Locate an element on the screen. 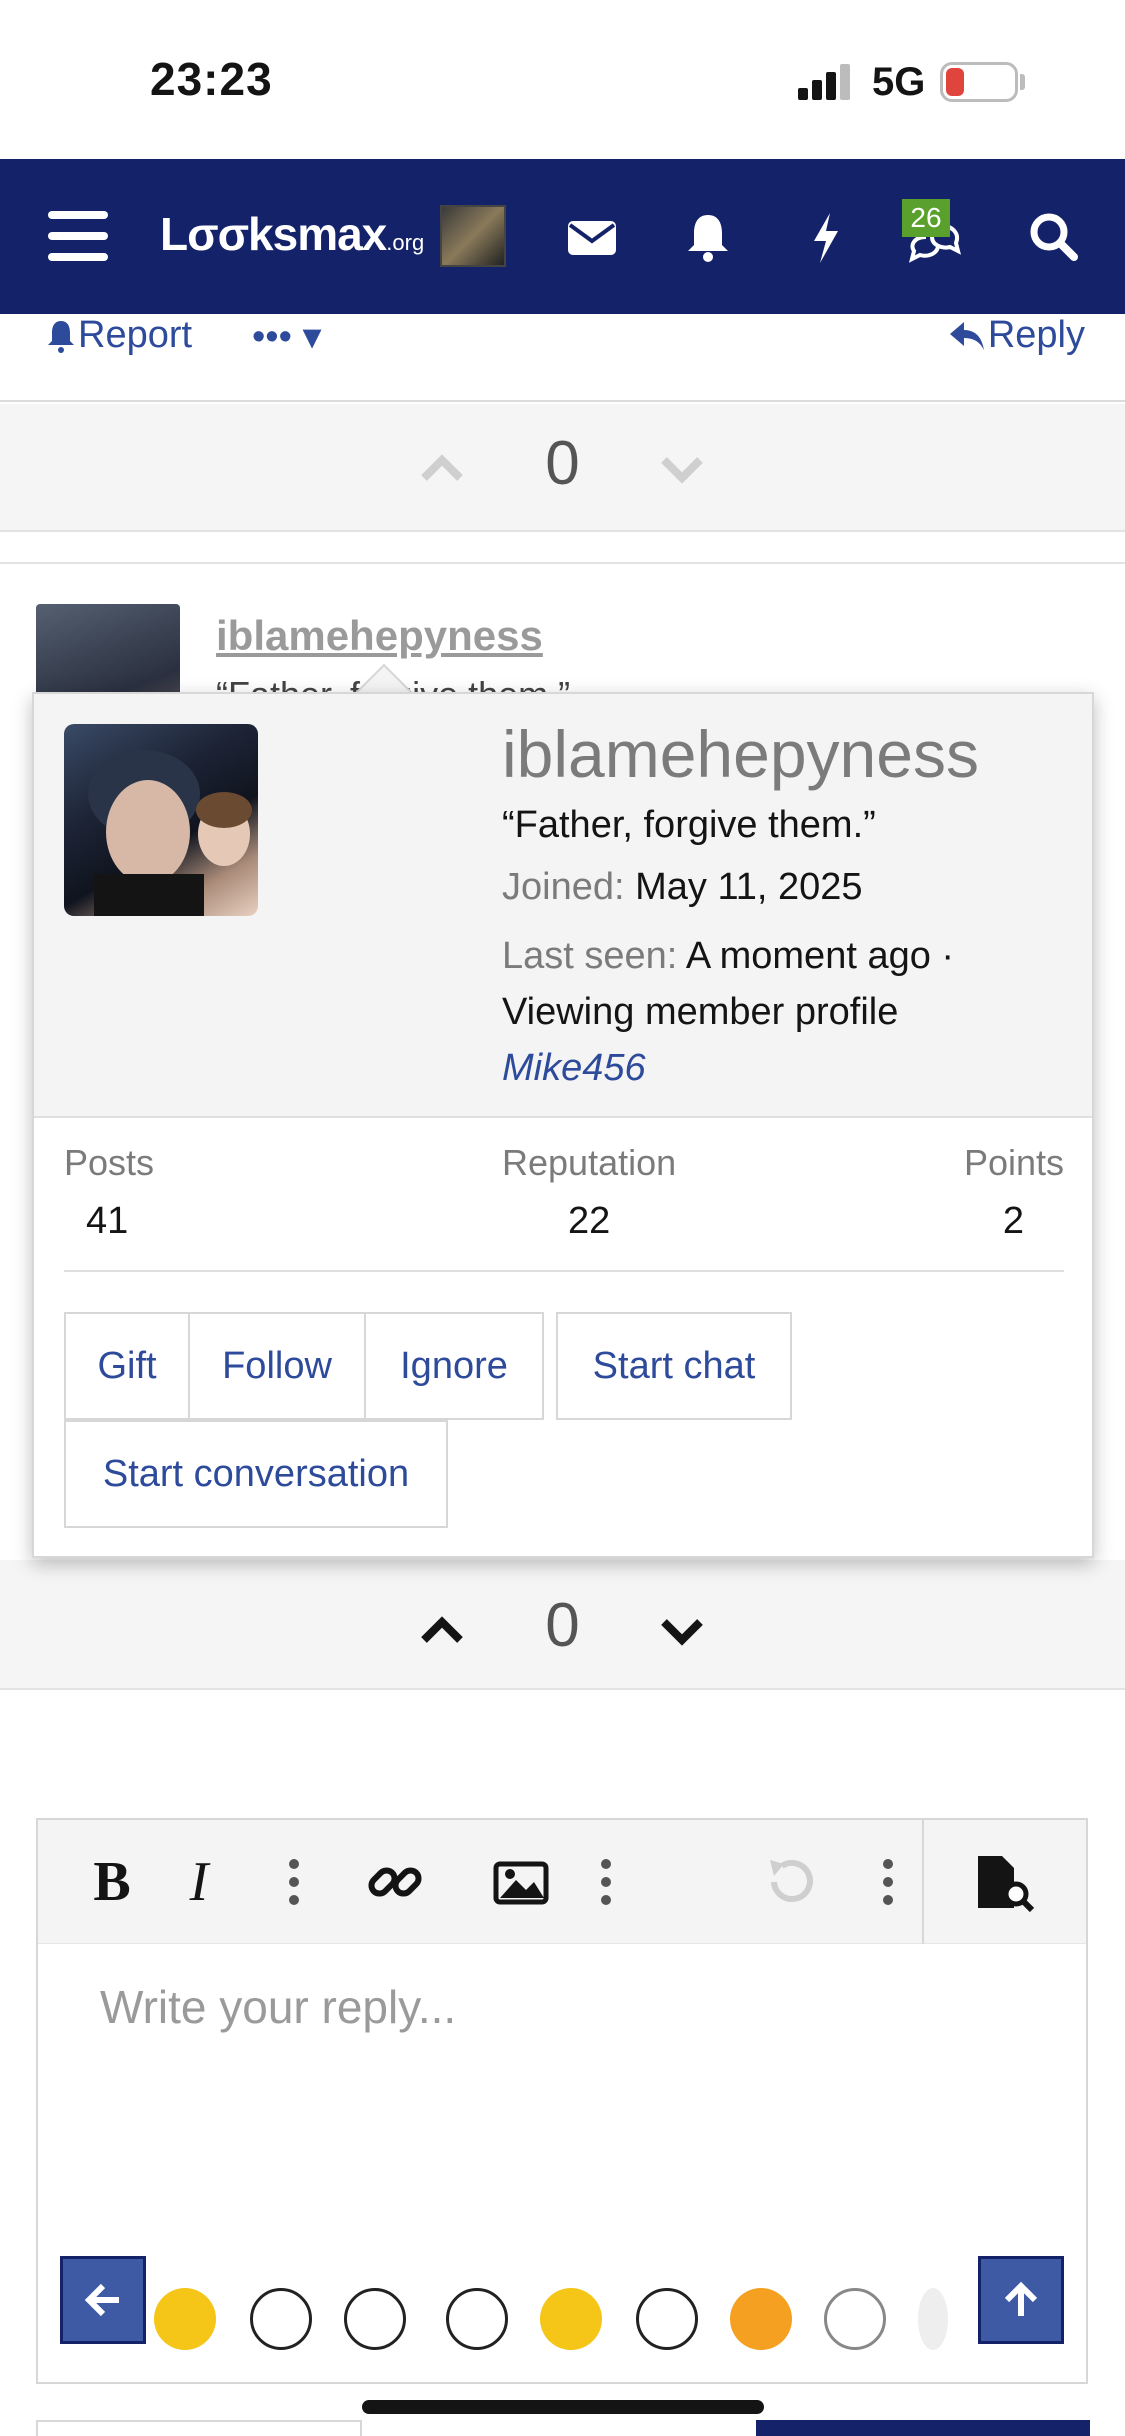 This screenshot has width=1125, height=2436. rage-face-smilie-icon is located at coordinates (667, 2319).